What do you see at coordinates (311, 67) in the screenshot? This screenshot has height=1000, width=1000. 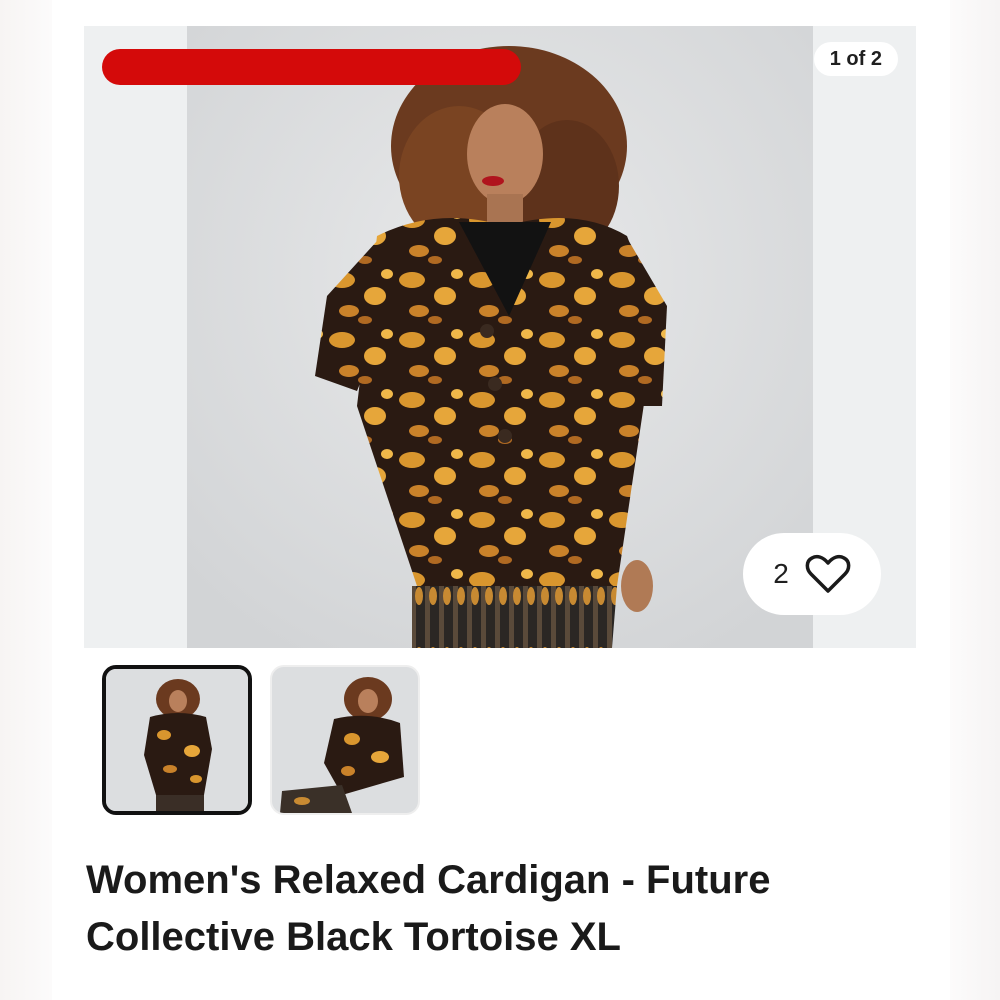 I see `redaction-bar` at bounding box center [311, 67].